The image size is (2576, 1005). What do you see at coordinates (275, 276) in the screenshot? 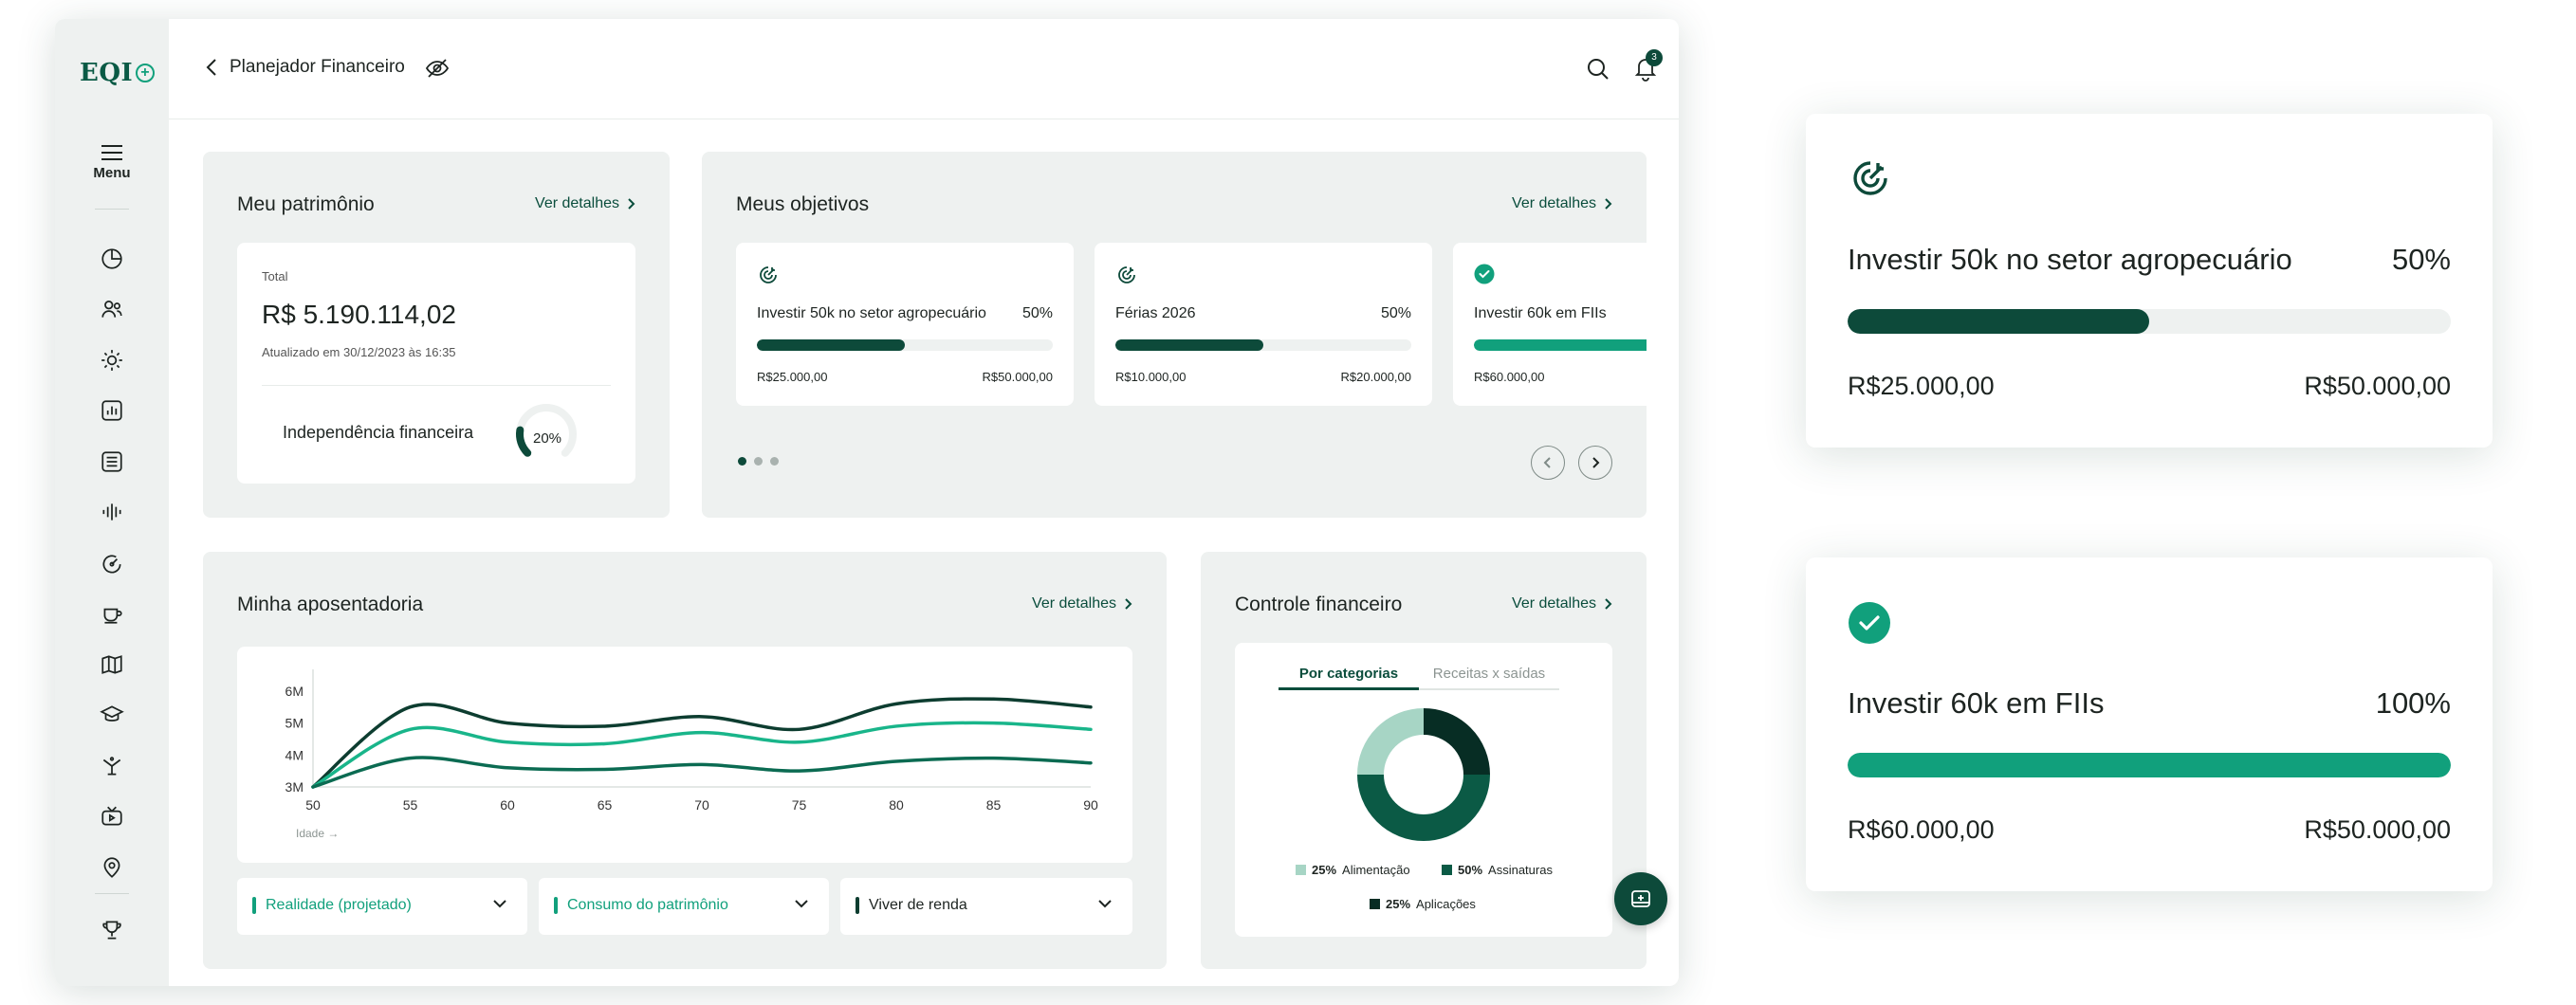
I see `total-label: Total` at bounding box center [275, 276].